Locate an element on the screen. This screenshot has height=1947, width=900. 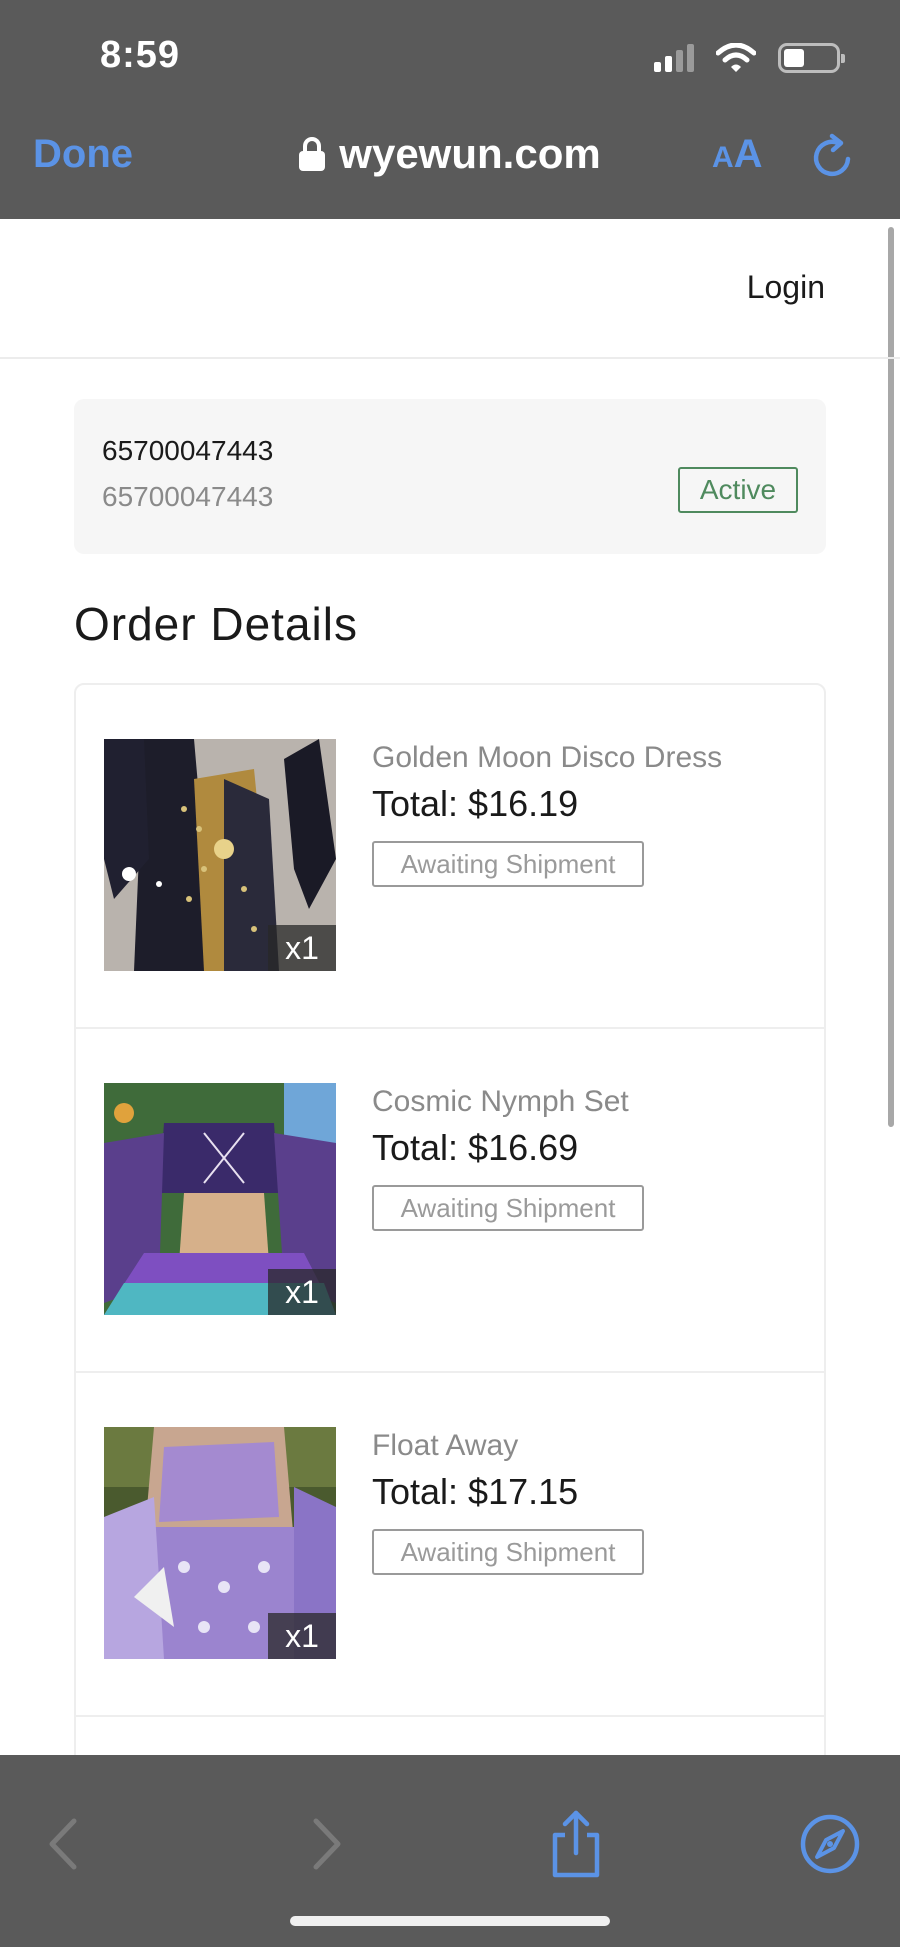
reload-icon is located at coordinates (833, 157).